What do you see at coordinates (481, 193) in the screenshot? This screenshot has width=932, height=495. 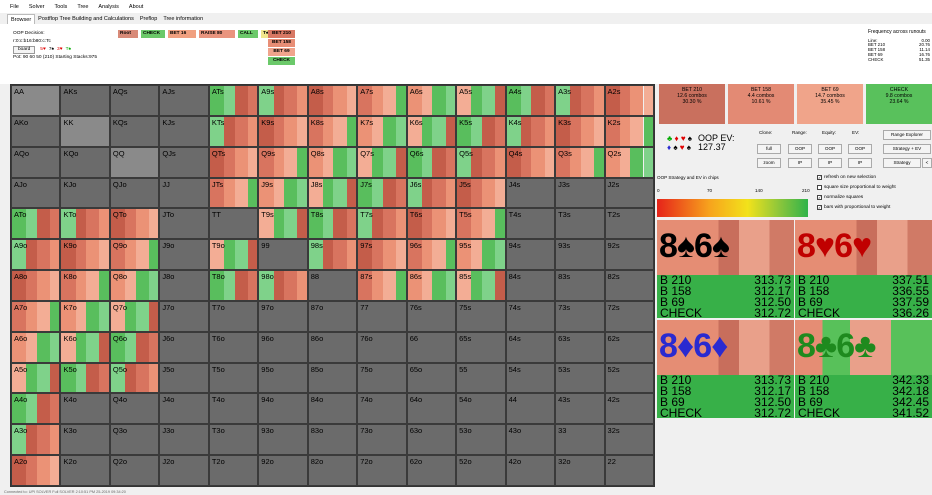 I see `hand-cell: J5s` at bounding box center [481, 193].